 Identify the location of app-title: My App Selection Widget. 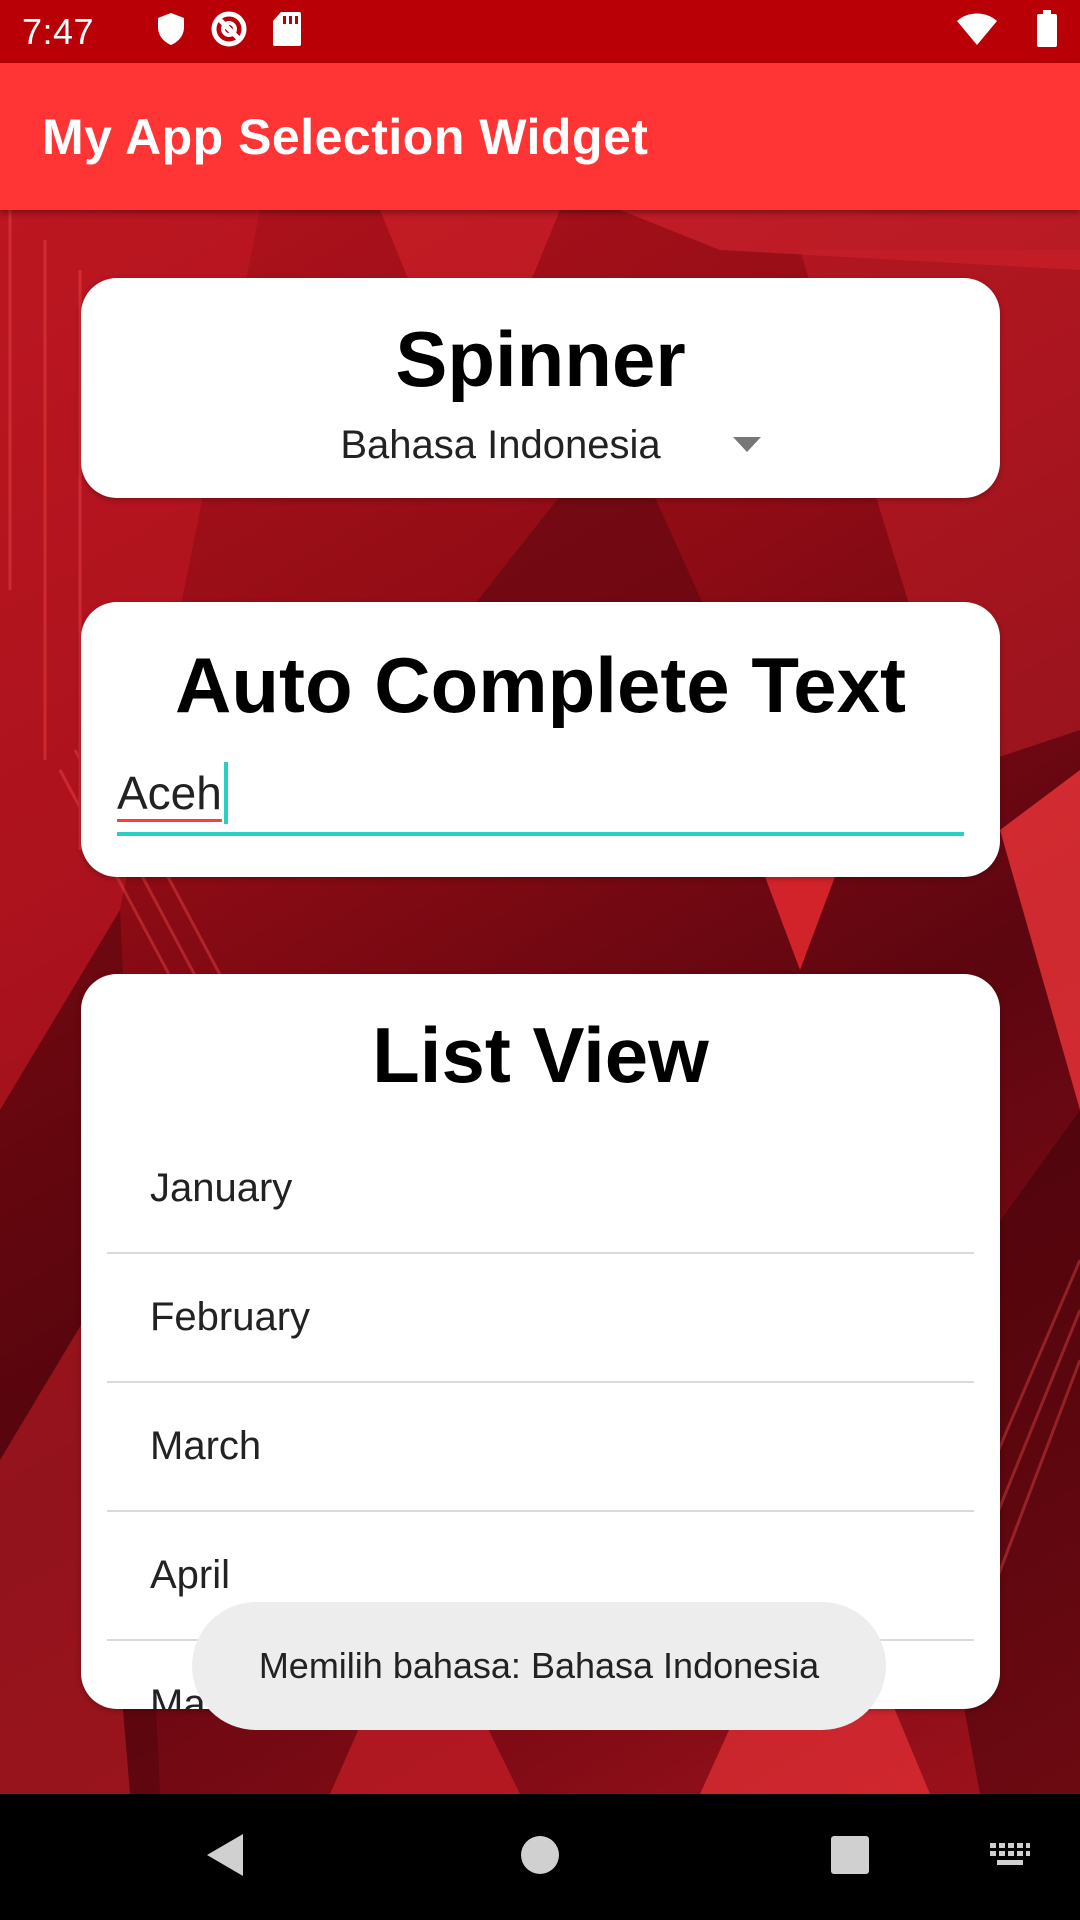
(345, 136).